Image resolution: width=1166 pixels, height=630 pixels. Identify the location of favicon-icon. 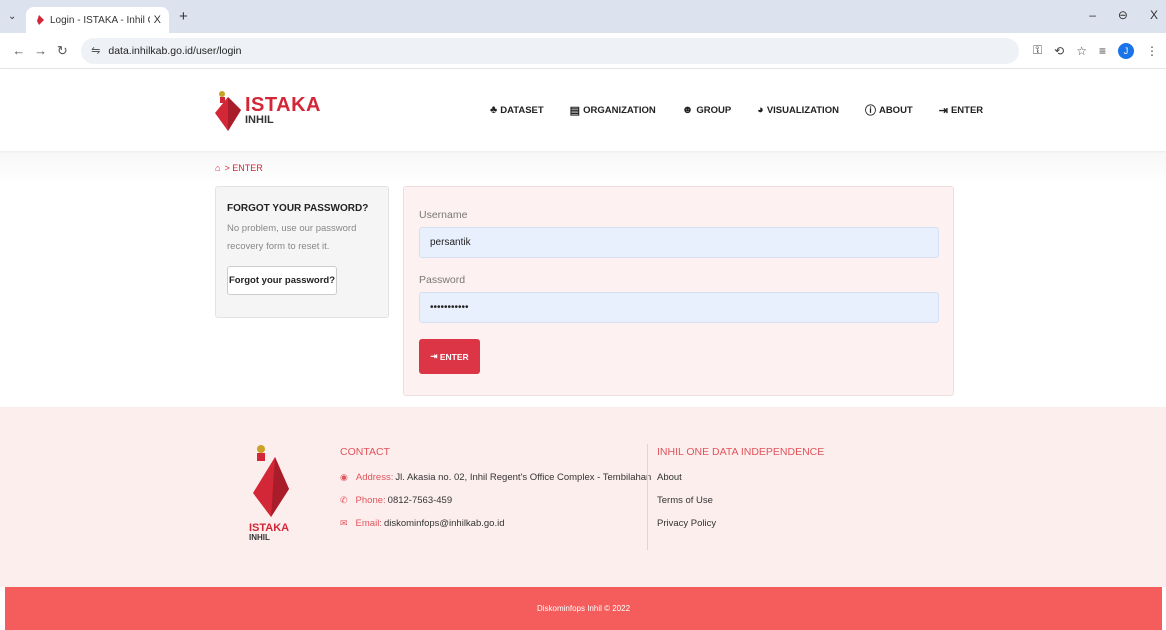
(40, 20).